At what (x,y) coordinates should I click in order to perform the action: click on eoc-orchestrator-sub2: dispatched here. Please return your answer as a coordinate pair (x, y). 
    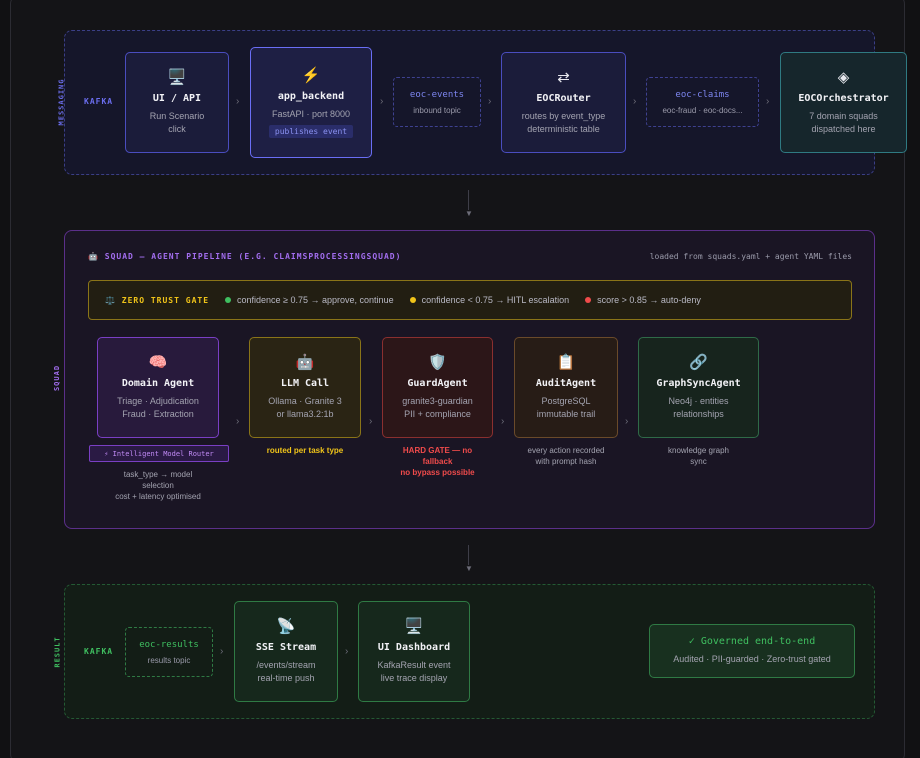
    Looking at the image, I should click on (843, 129).